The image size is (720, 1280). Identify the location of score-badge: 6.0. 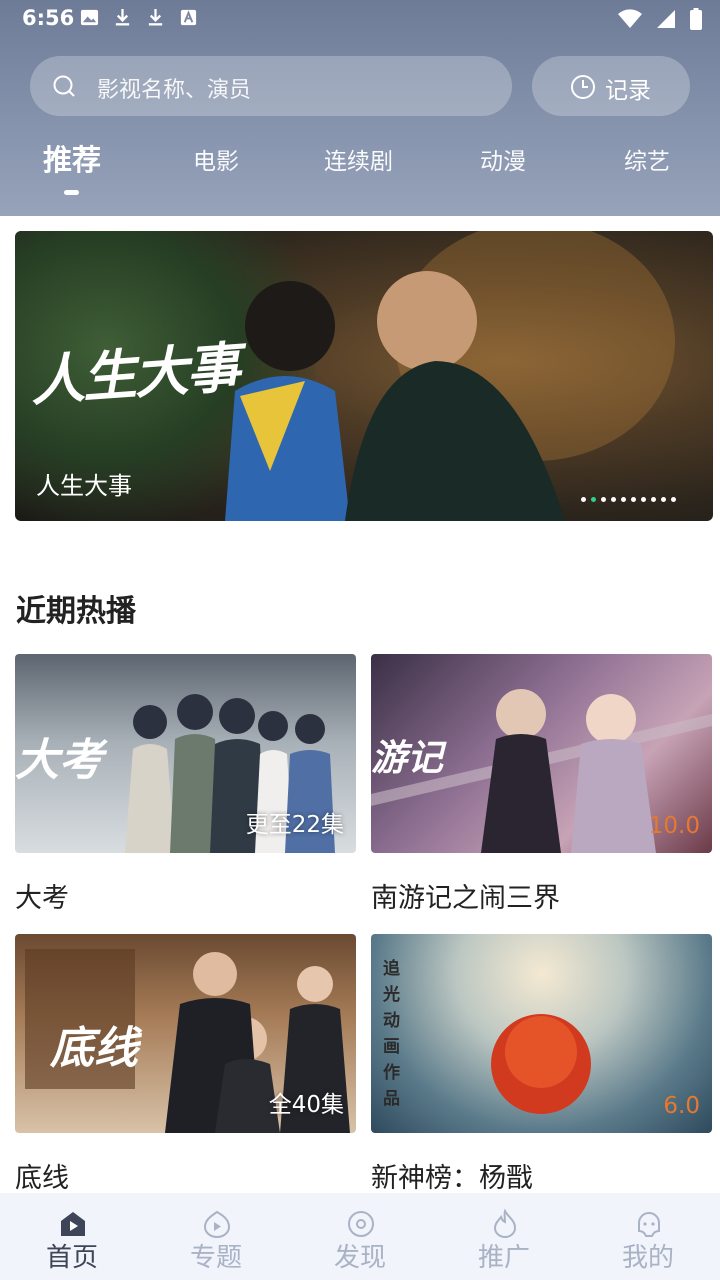
(681, 1106).